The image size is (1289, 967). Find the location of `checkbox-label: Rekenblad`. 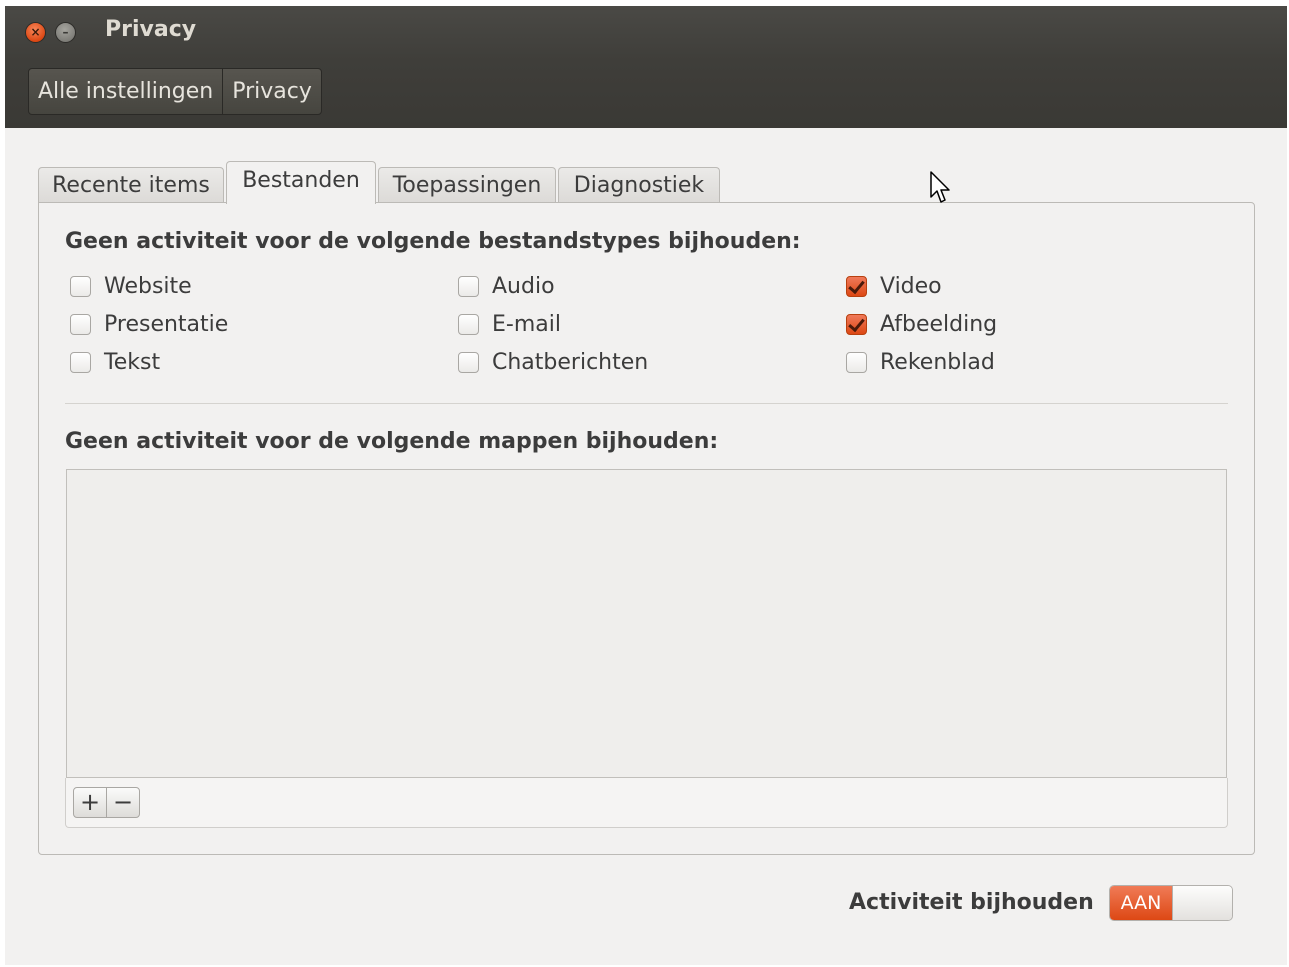

checkbox-label: Rekenblad is located at coordinates (937, 362).